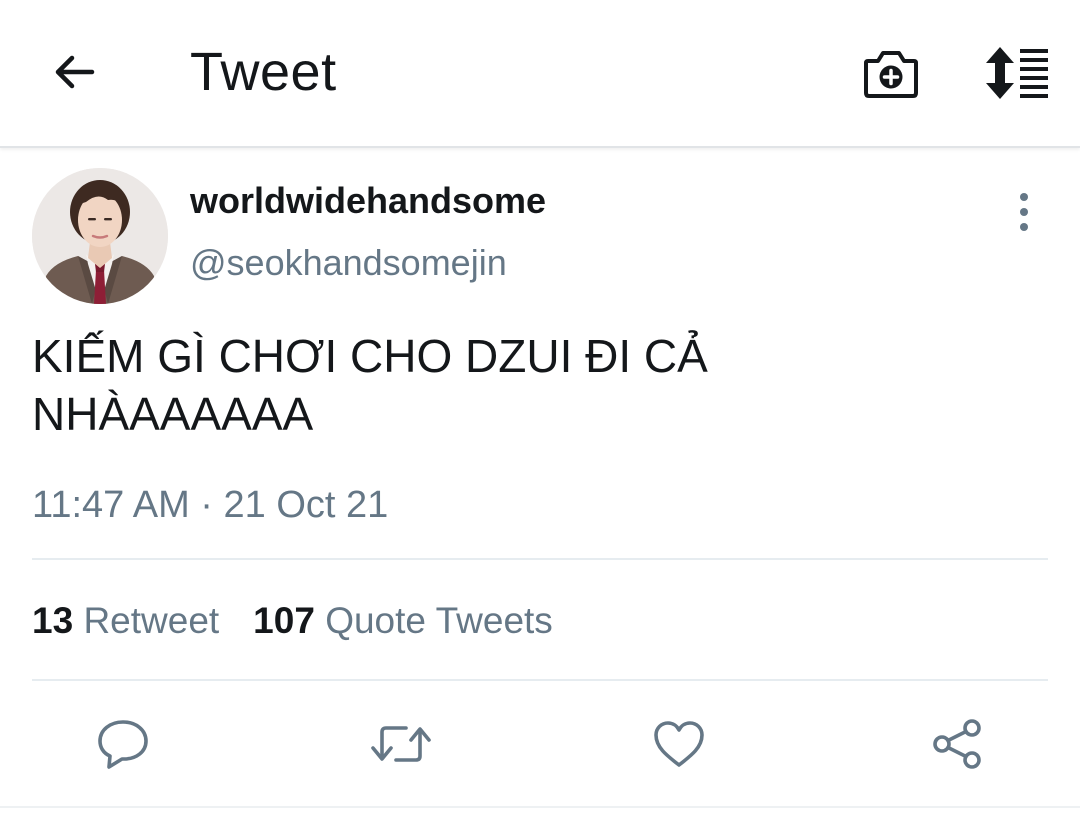 This screenshot has width=1080, height=826. I want to click on avatar, so click(100, 236).